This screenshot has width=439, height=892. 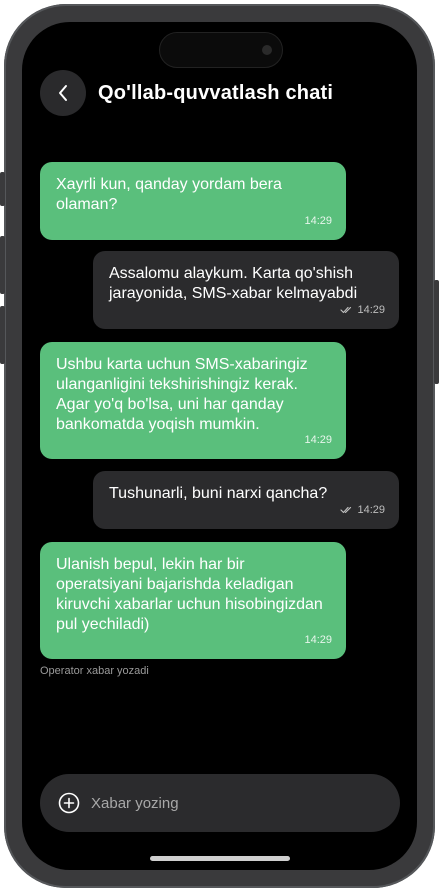 I want to click on user-message: Tushunarli, buni narxi qancha? 14:29, so click(x=246, y=500).